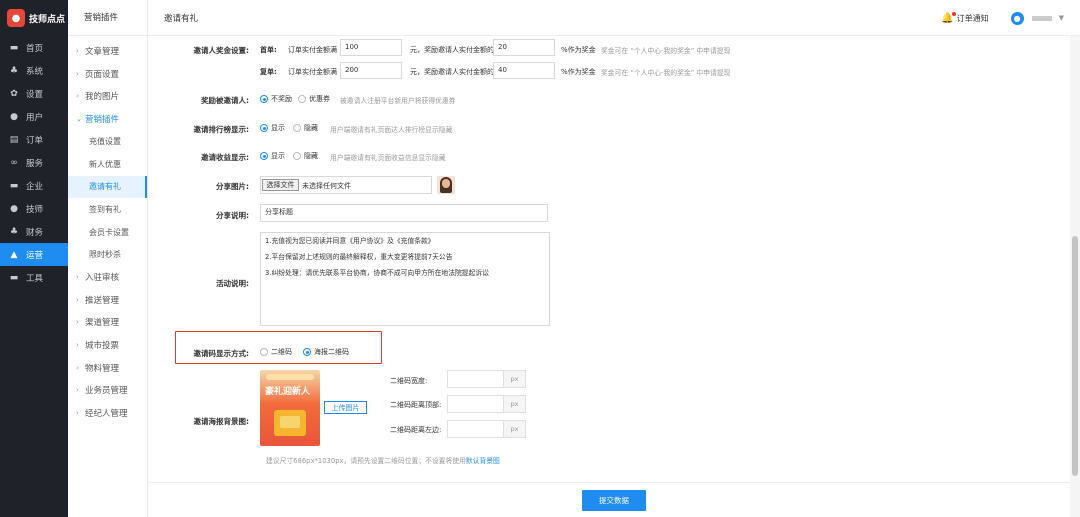 Image resolution: width=1080 pixels, height=517 pixels. I want to click on share-desc-input: 分享标题, so click(404, 213).